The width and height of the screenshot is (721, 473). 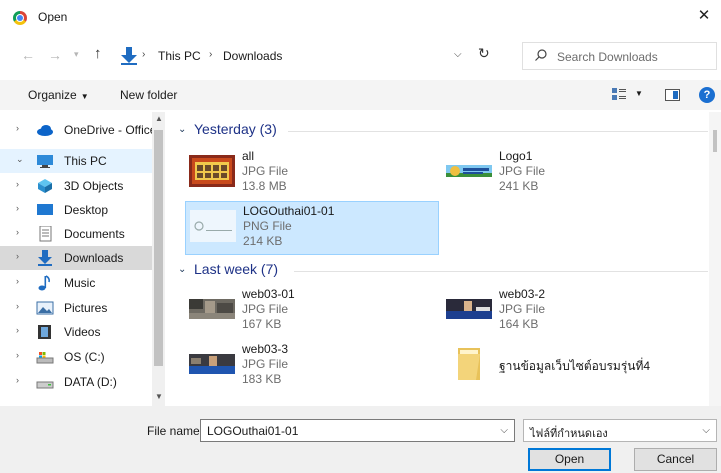 What do you see at coordinates (569, 459) in the screenshot?
I see `open-button: Open` at bounding box center [569, 459].